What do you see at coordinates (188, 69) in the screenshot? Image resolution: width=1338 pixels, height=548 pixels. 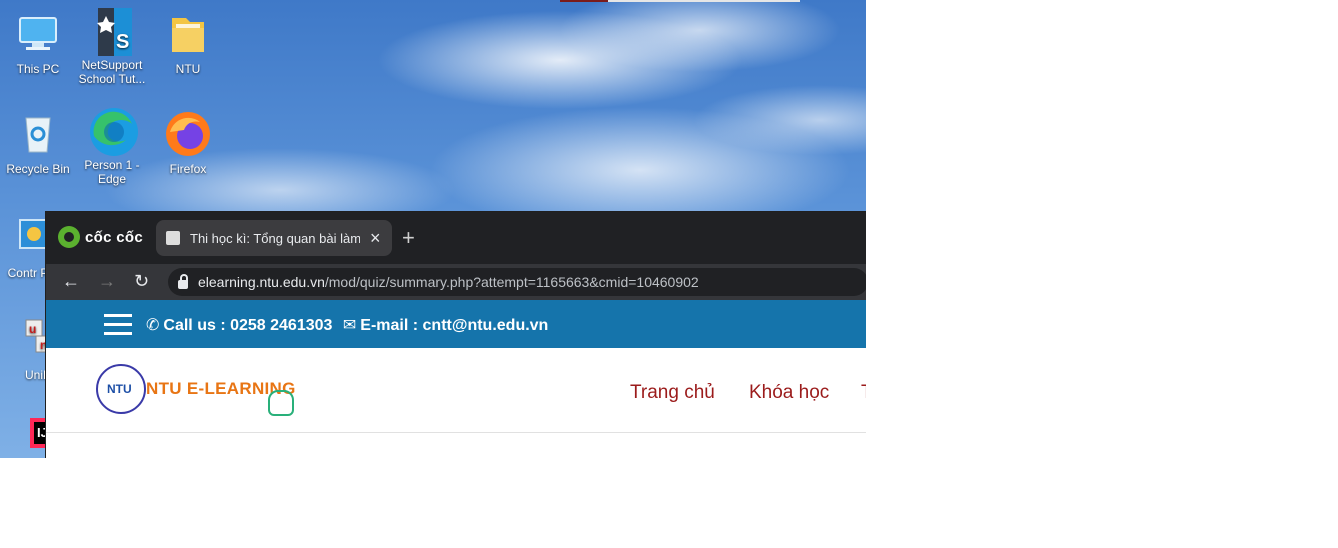 I see `desktop-icon-label: NTU` at bounding box center [188, 69].